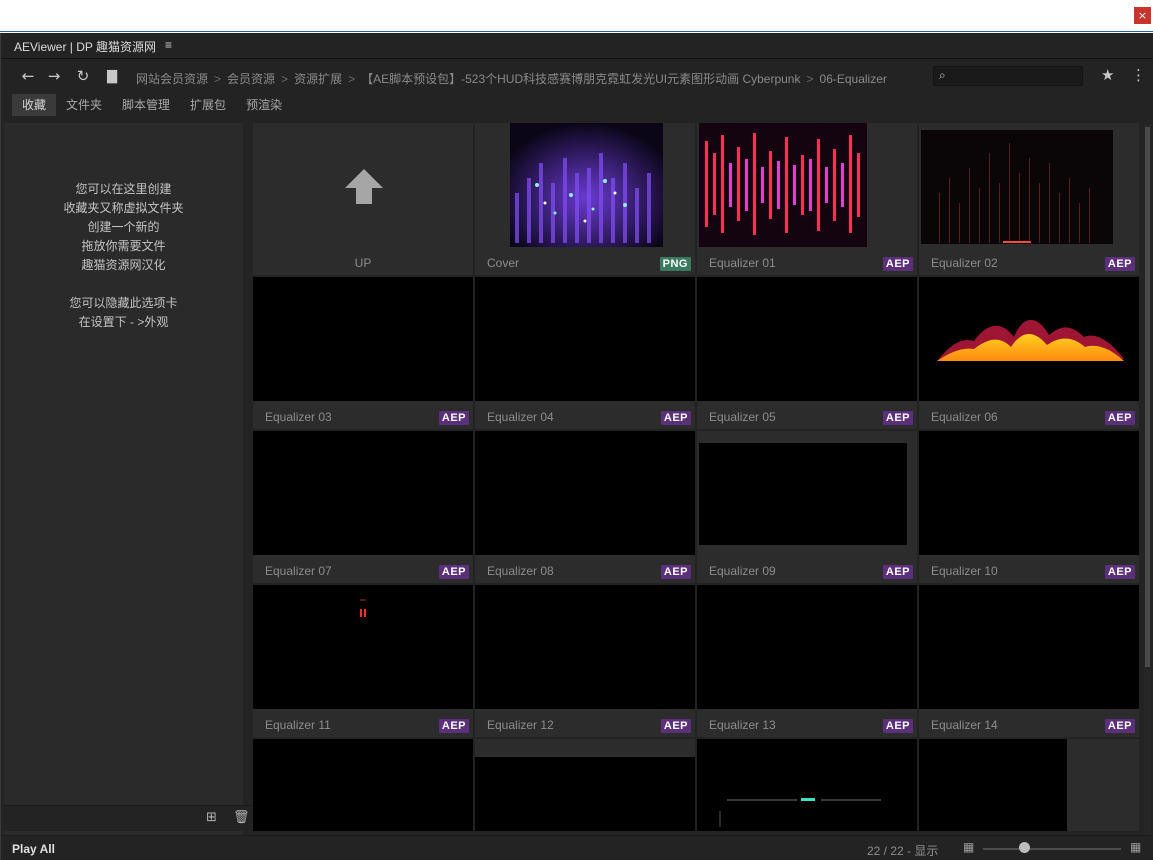 The width and height of the screenshot is (1153, 860). What do you see at coordinates (1052, 849) in the screenshot?
I see `thumbnail-size-slider` at bounding box center [1052, 849].